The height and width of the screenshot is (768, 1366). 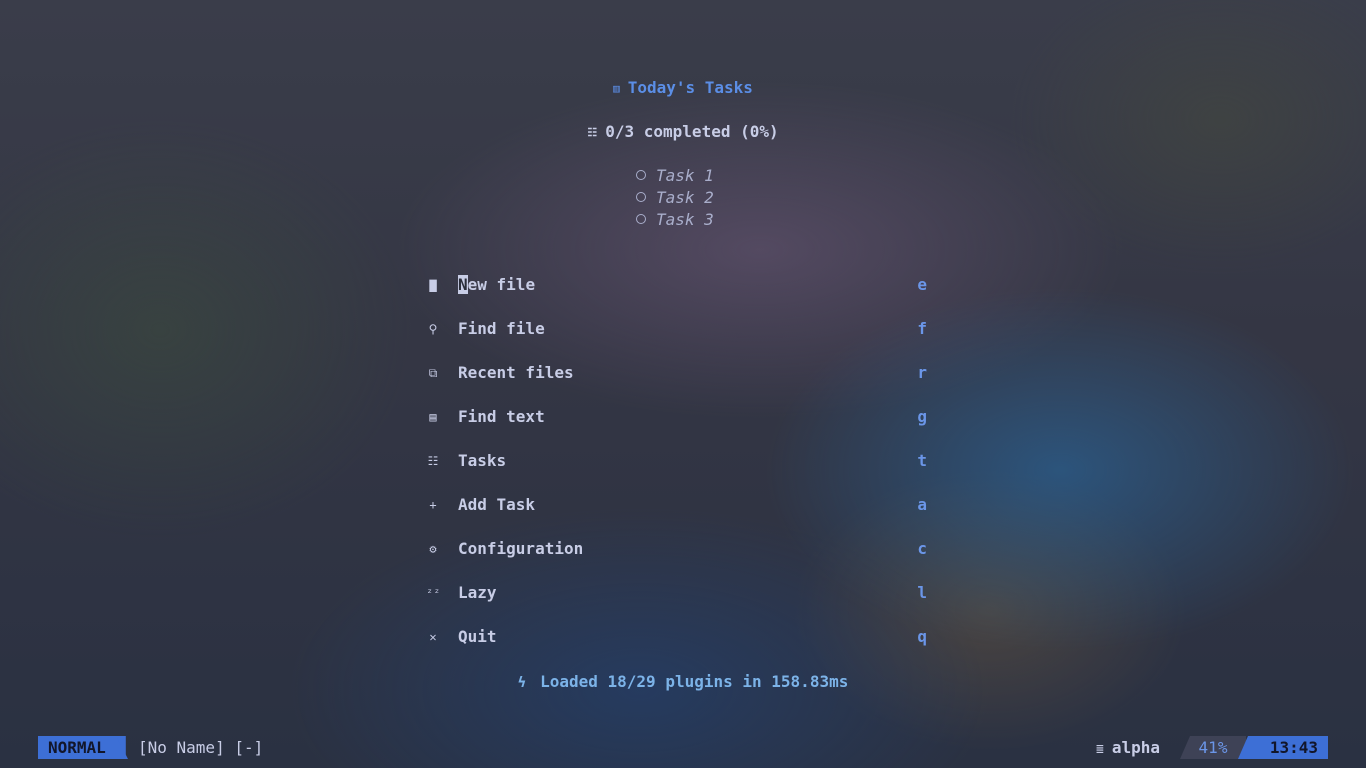 What do you see at coordinates (82, 747) in the screenshot?
I see `mode-indicator: NORMAL` at bounding box center [82, 747].